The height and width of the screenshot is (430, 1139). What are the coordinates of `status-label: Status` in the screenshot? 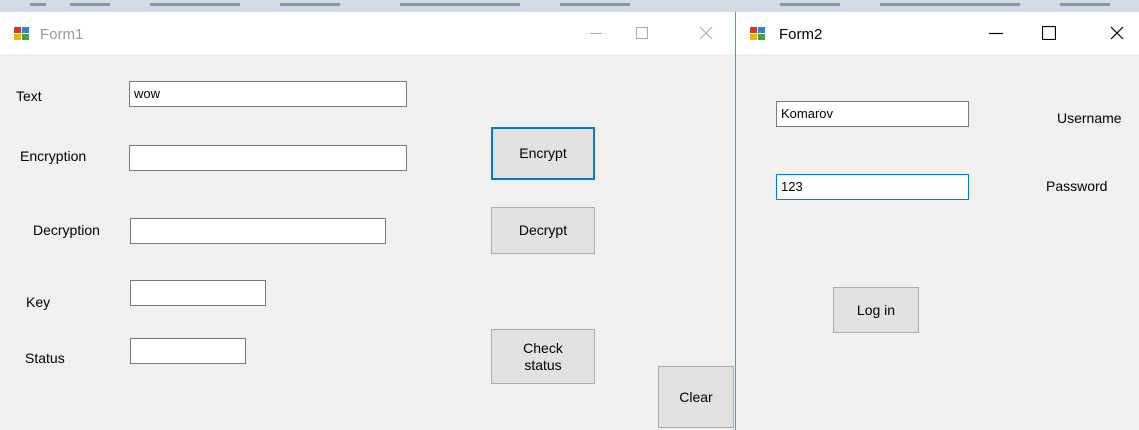 It's located at (45, 358).